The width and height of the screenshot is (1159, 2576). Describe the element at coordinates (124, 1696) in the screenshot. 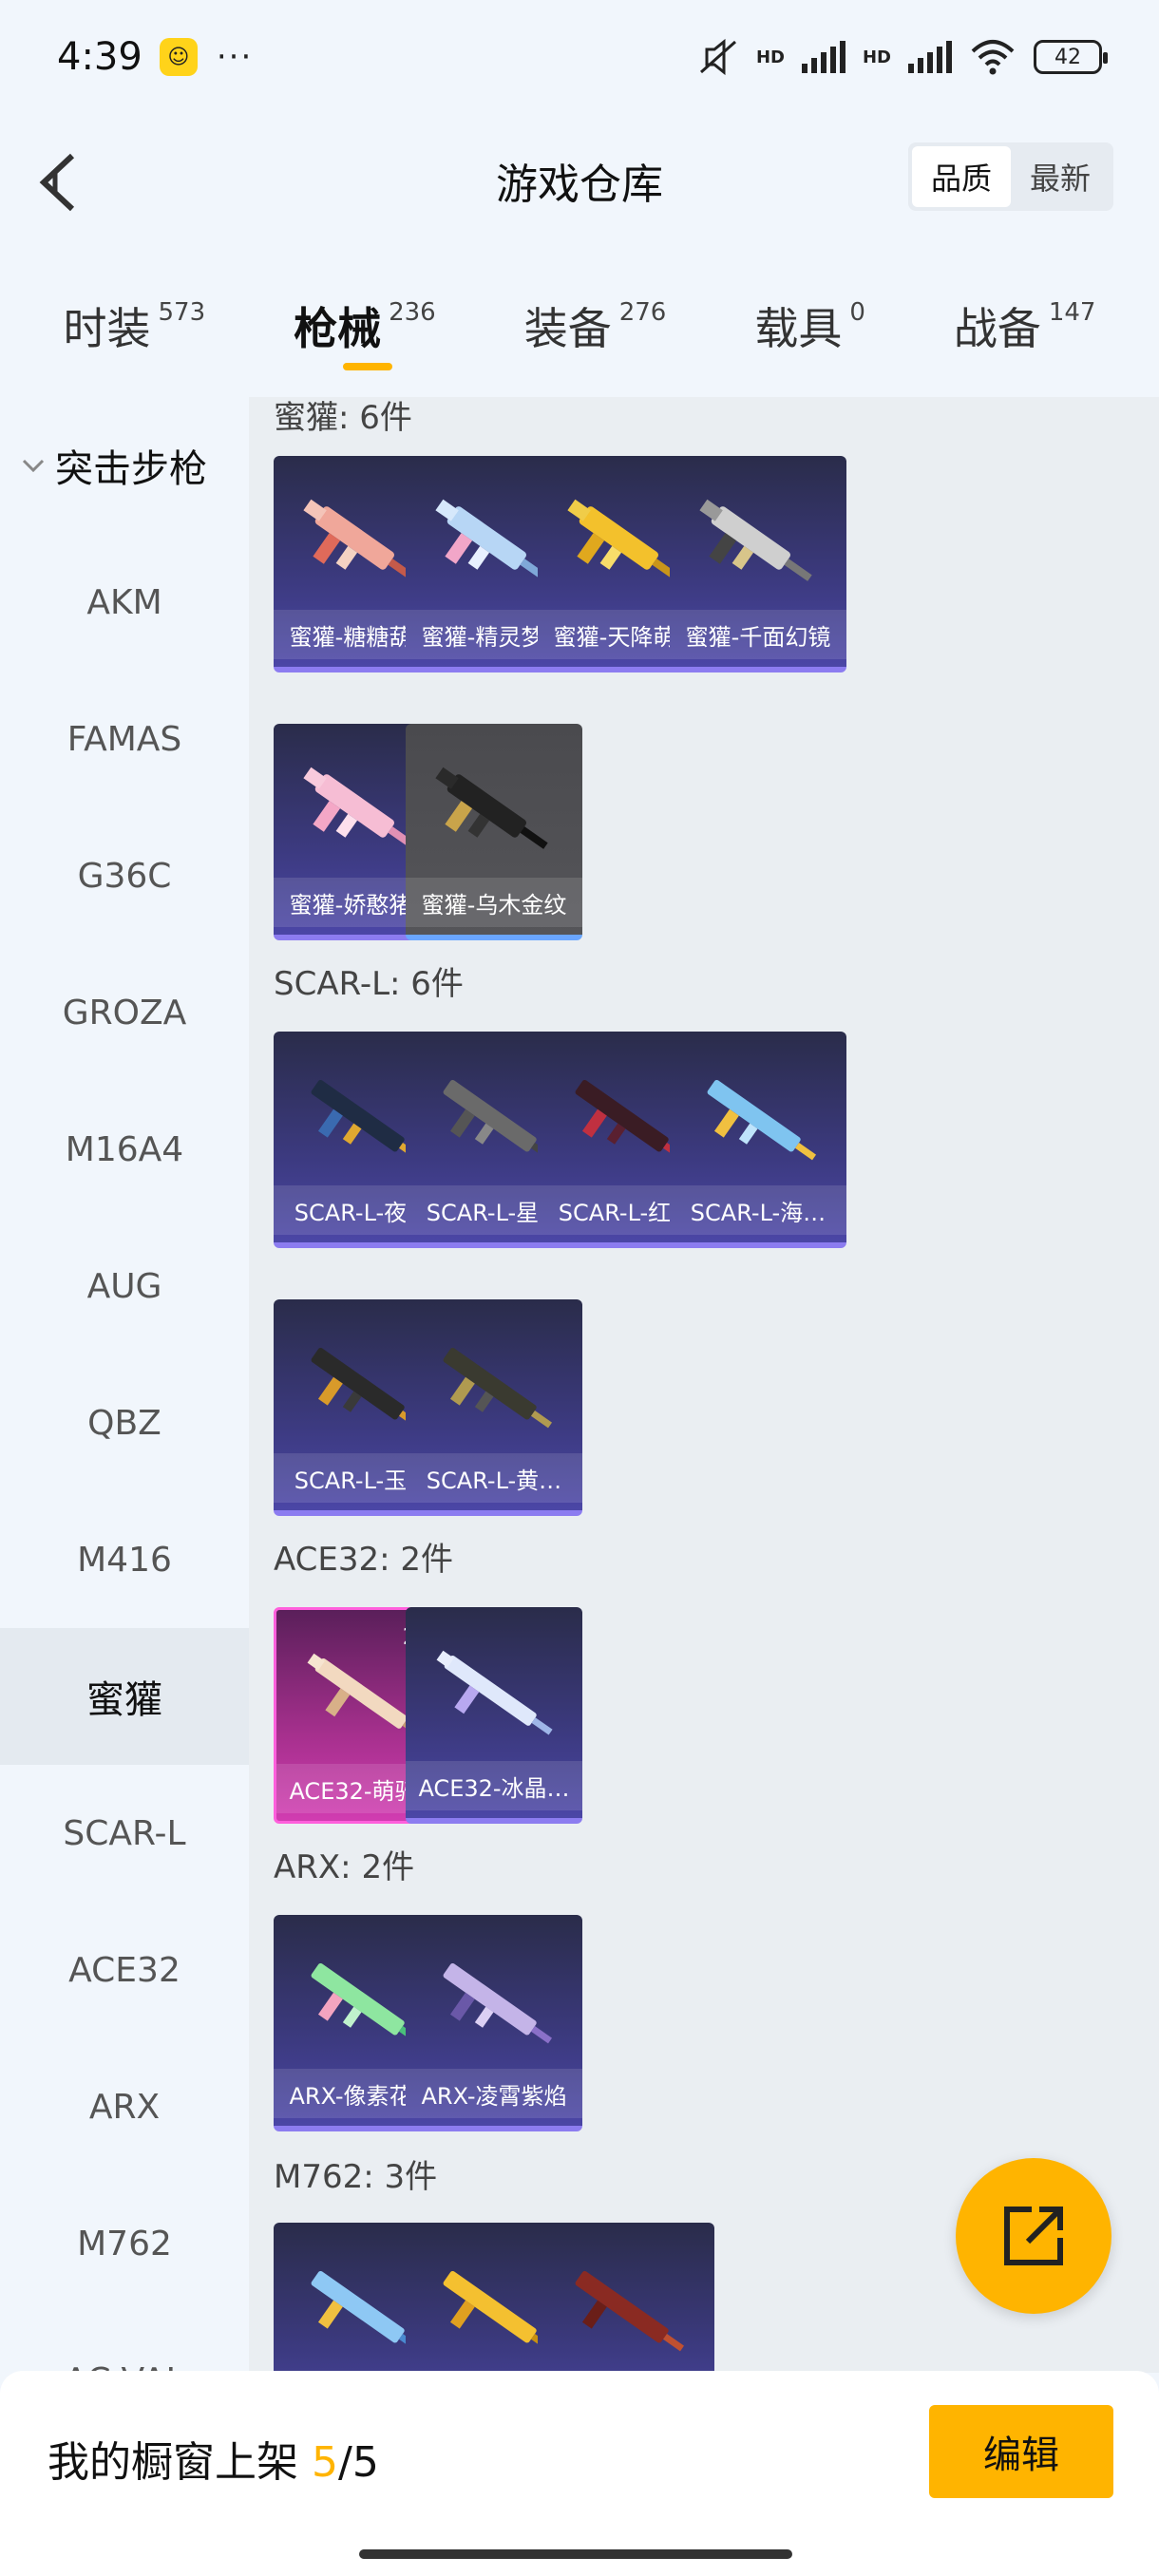

I see `sidebar-item-honey-badger: 蜜獾` at that location.